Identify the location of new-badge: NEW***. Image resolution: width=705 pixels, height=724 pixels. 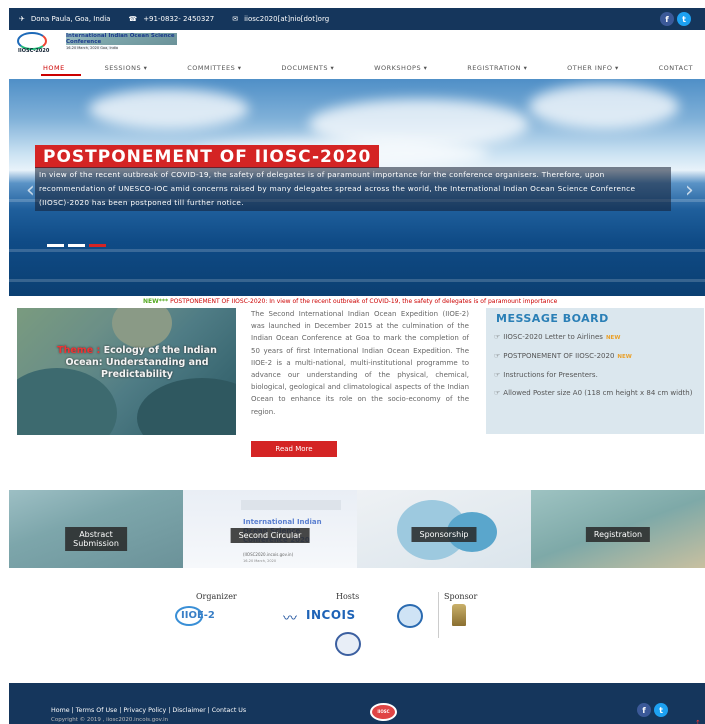
(156, 301).